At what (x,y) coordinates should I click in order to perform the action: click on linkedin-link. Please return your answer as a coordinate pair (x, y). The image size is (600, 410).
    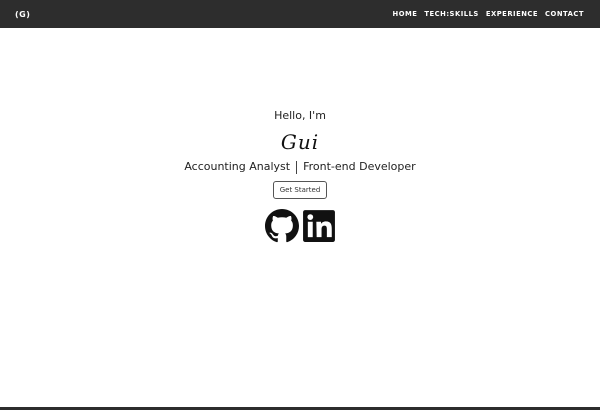
    Looking at the image, I should click on (319, 226).